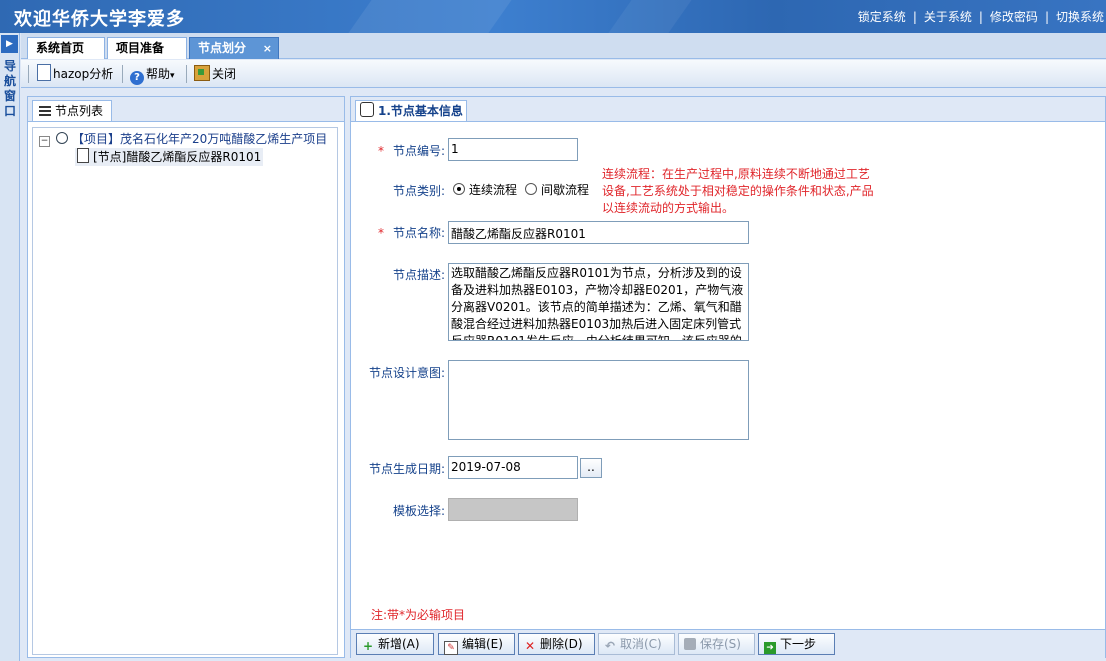 The height and width of the screenshot is (661, 1106). What do you see at coordinates (147, 48) in the screenshot?
I see `tab-project-prep: 项目准备` at bounding box center [147, 48].